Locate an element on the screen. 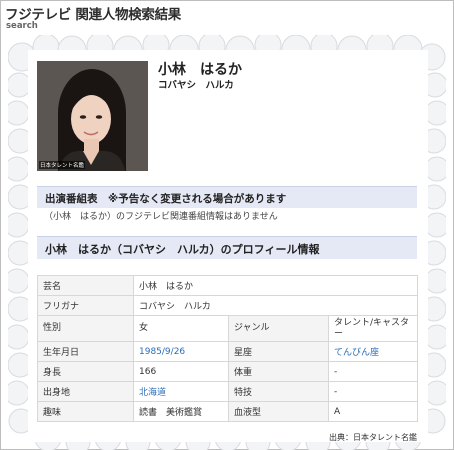 This screenshot has width=454, height=450. profile-label: 芸名 is located at coordinates (85, 285).